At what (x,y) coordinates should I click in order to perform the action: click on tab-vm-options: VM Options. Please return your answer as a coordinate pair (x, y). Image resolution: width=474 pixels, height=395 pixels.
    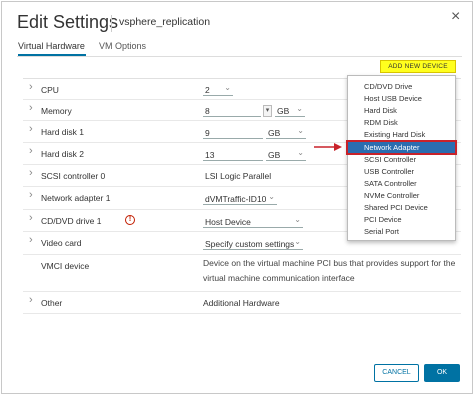
    Looking at the image, I should click on (122, 46).